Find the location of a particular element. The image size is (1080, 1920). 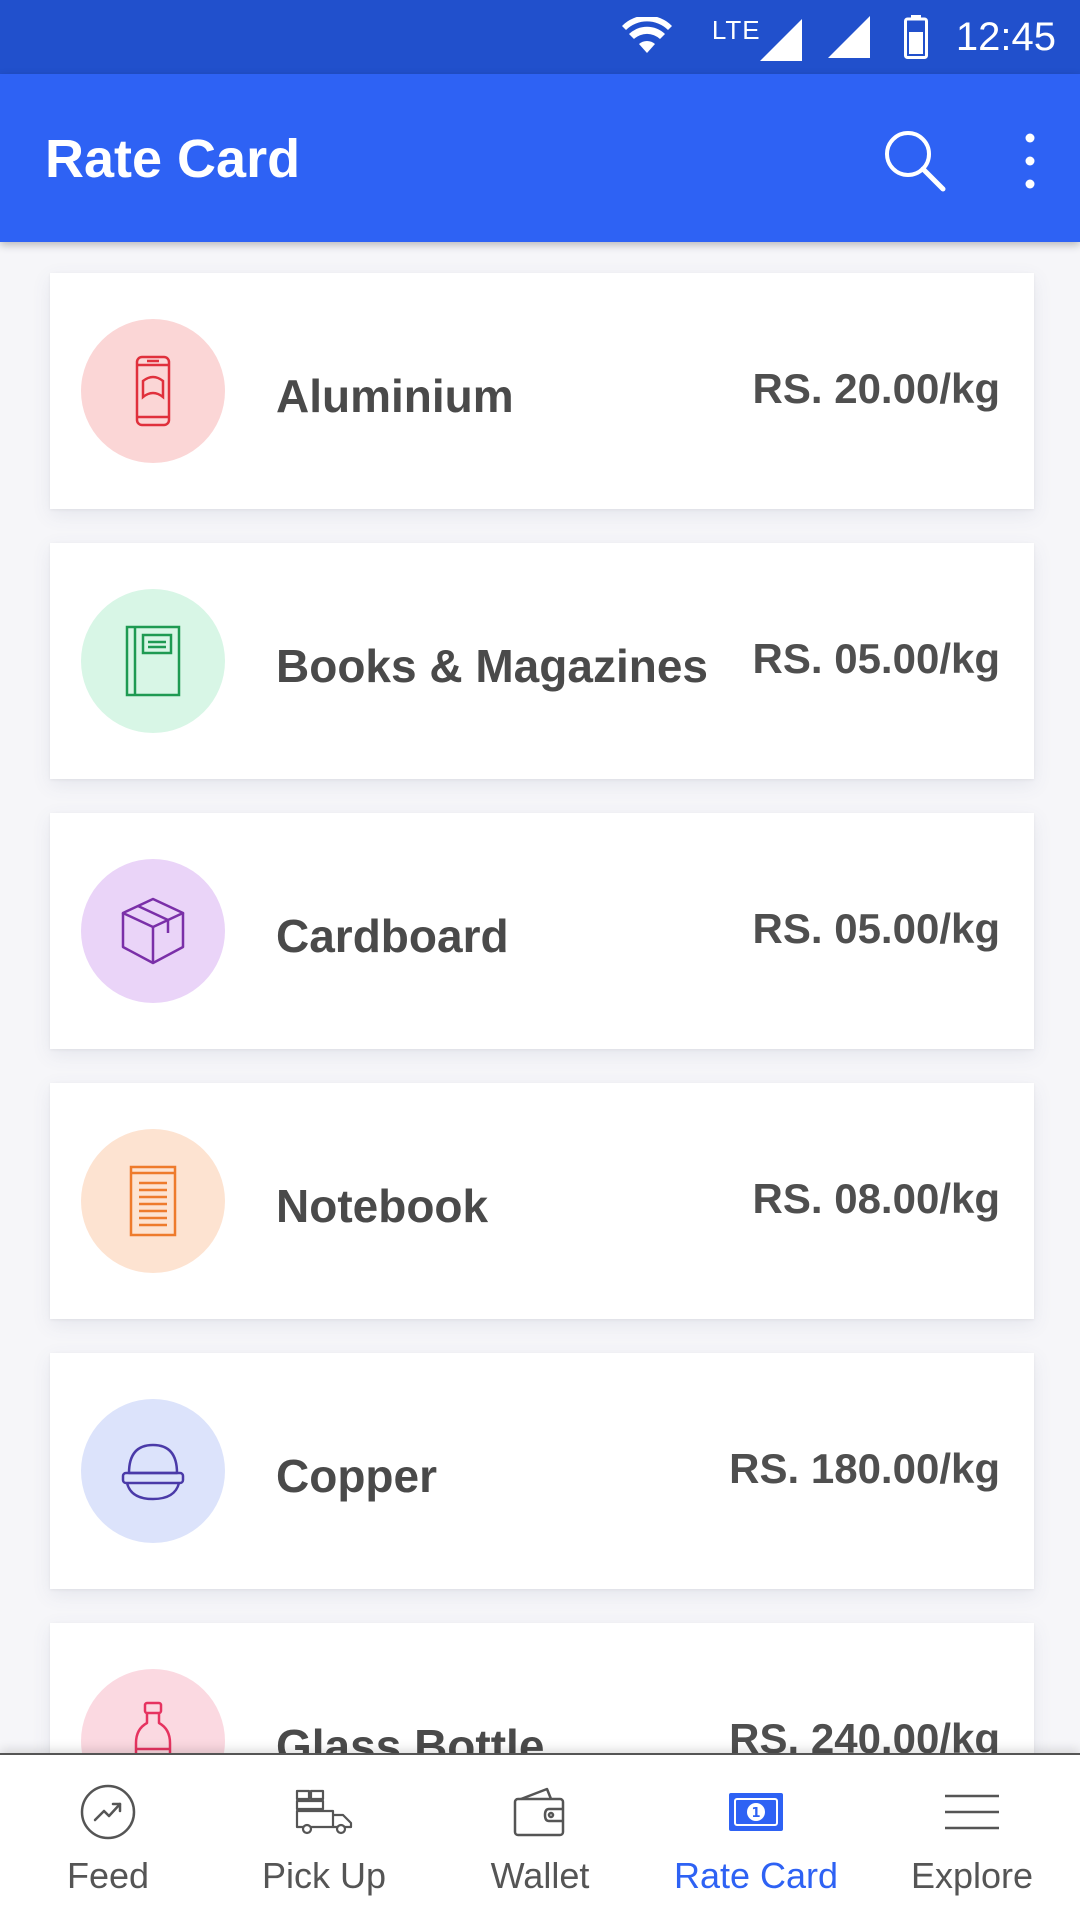

item-name: Copper is located at coordinates (356, 1476).